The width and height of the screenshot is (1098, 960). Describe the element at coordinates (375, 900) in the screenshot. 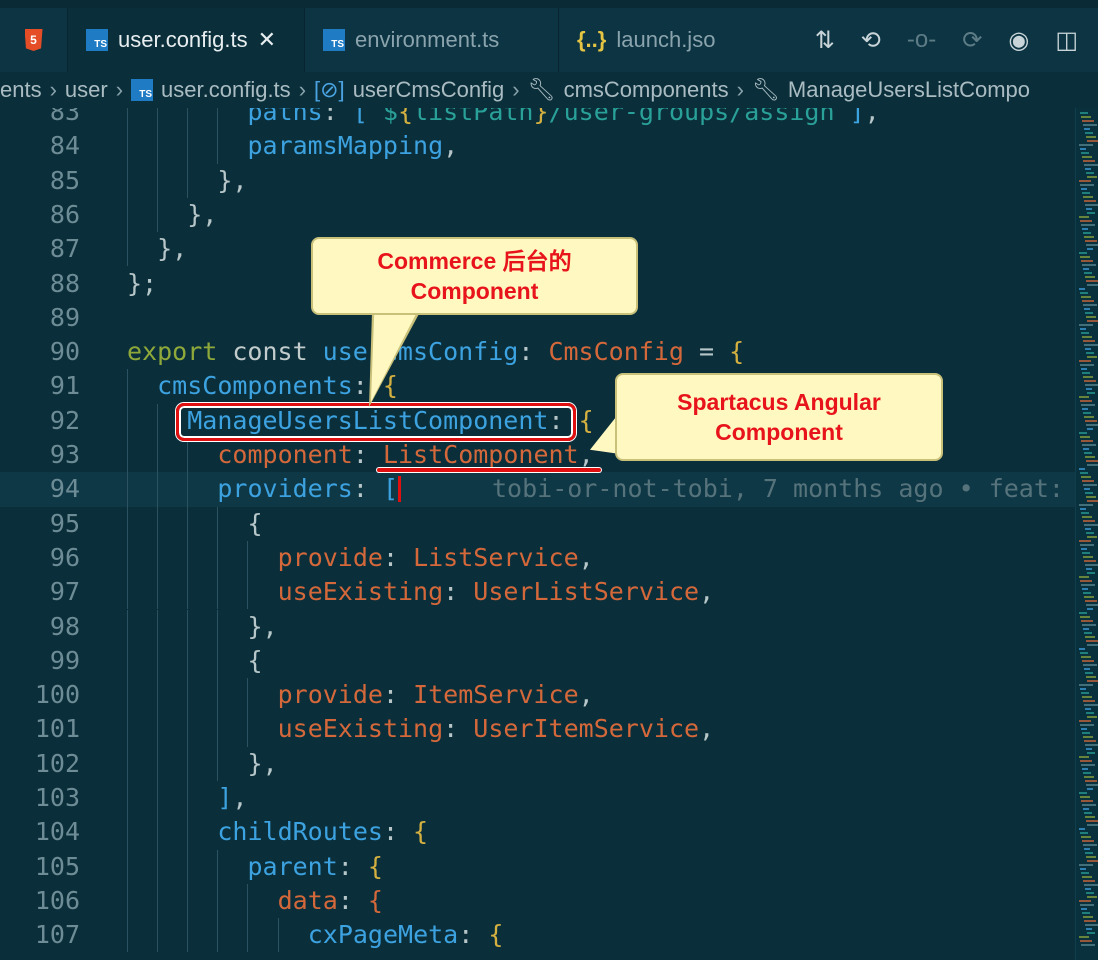

I see `code-token: {` at that location.